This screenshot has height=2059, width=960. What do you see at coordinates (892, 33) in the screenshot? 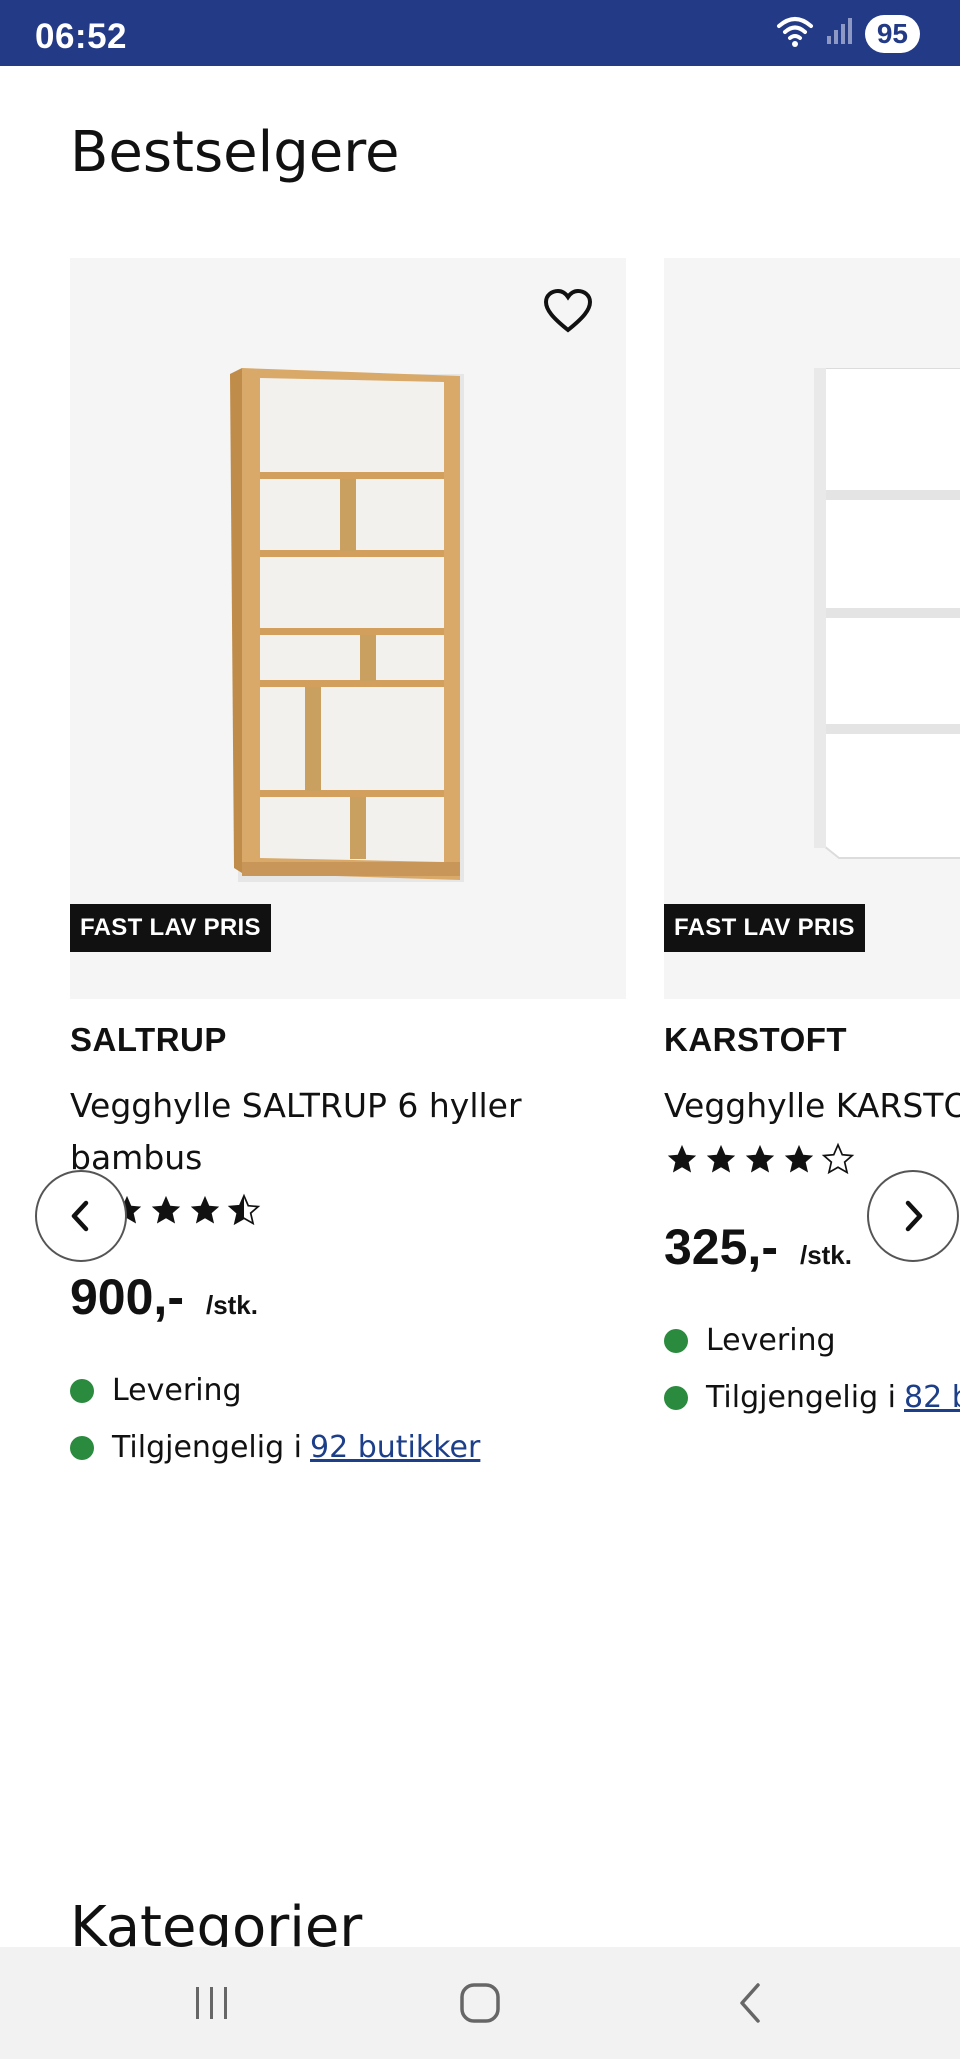
I see `battery-indicator: 95` at bounding box center [892, 33].